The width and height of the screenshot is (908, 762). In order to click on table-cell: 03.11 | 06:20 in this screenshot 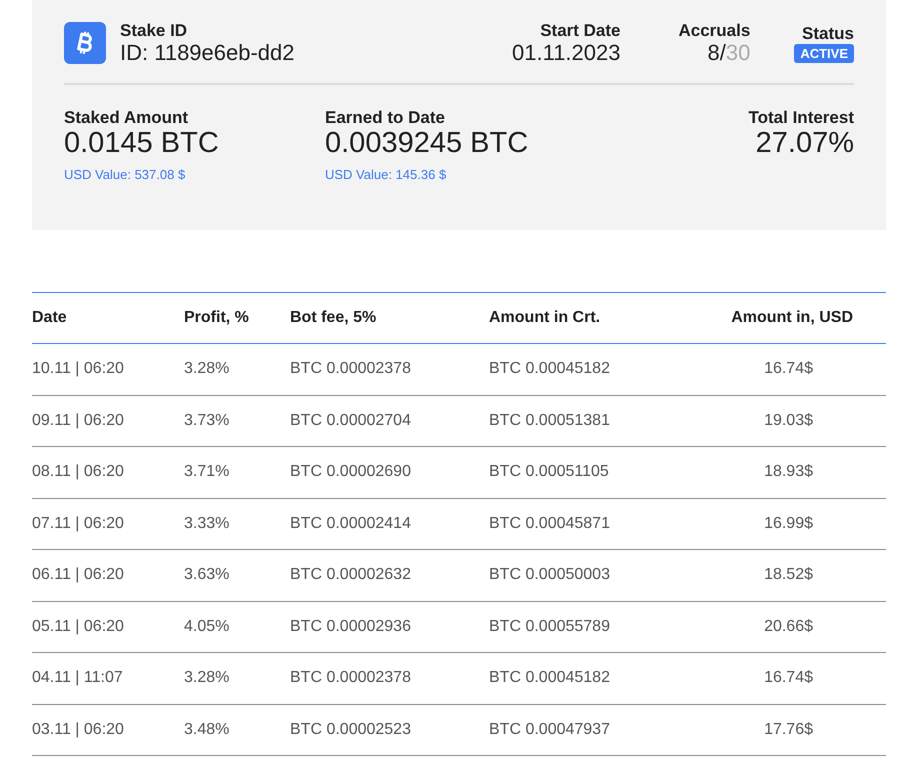, I will do `click(108, 730)`.